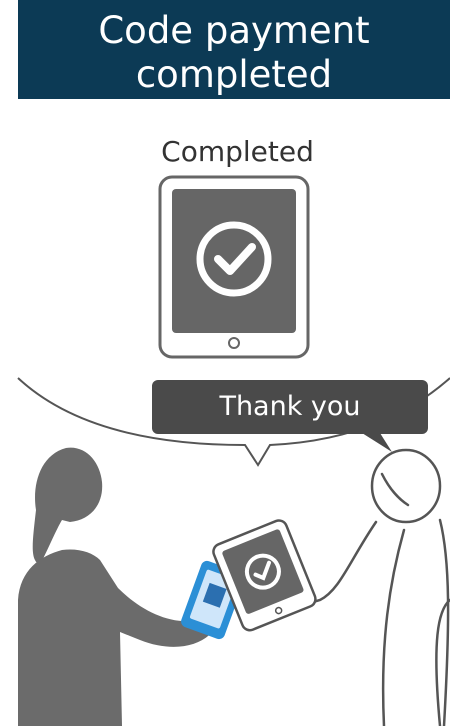 The image size is (450, 726). What do you see at coordinates (234, 267) in the screenshot?
I see `tablet-large-icon` at bounding box center [234, 267].